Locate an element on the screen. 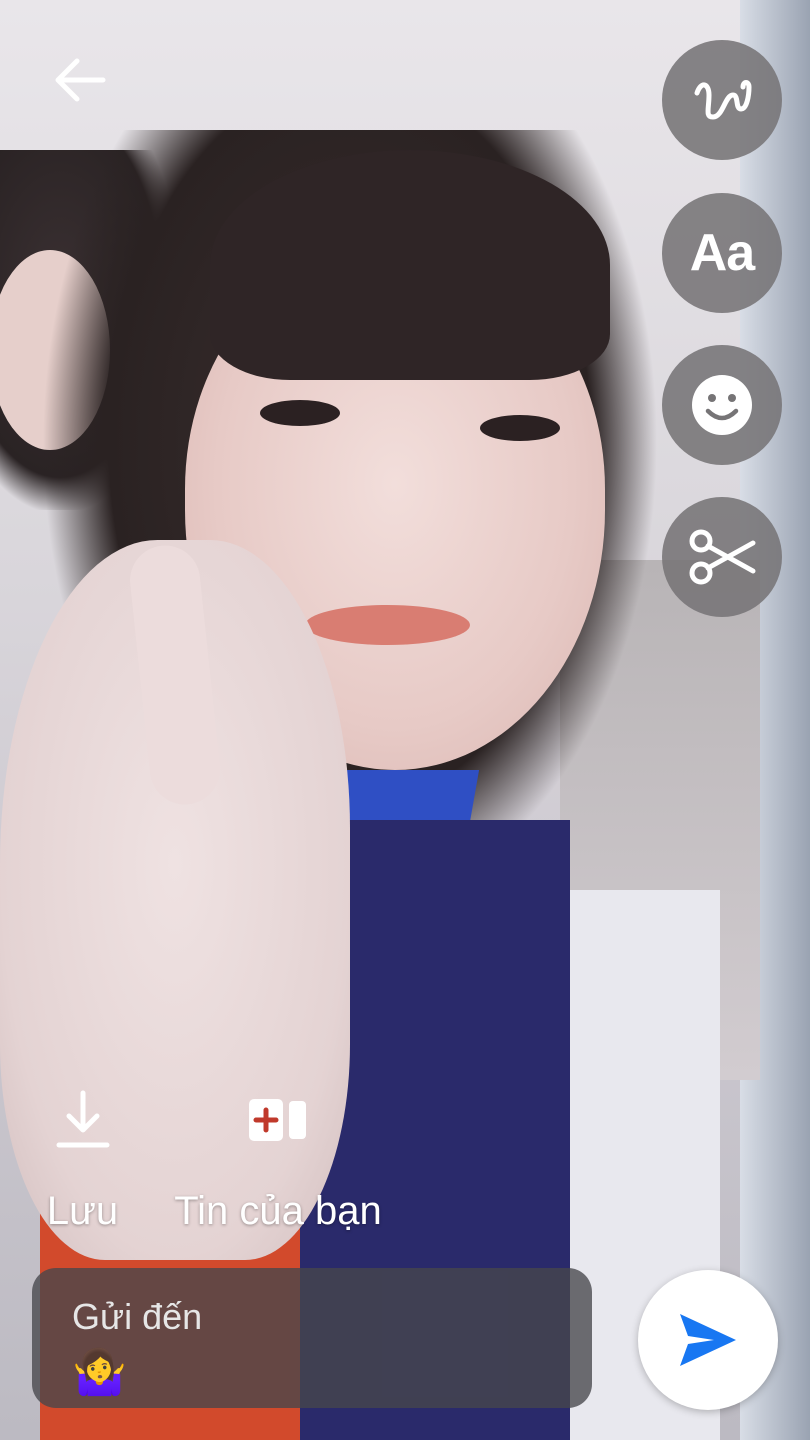 The width and height of the screenshot is (810, 1440). add-story-icon is located at coordinates (277, 1120).